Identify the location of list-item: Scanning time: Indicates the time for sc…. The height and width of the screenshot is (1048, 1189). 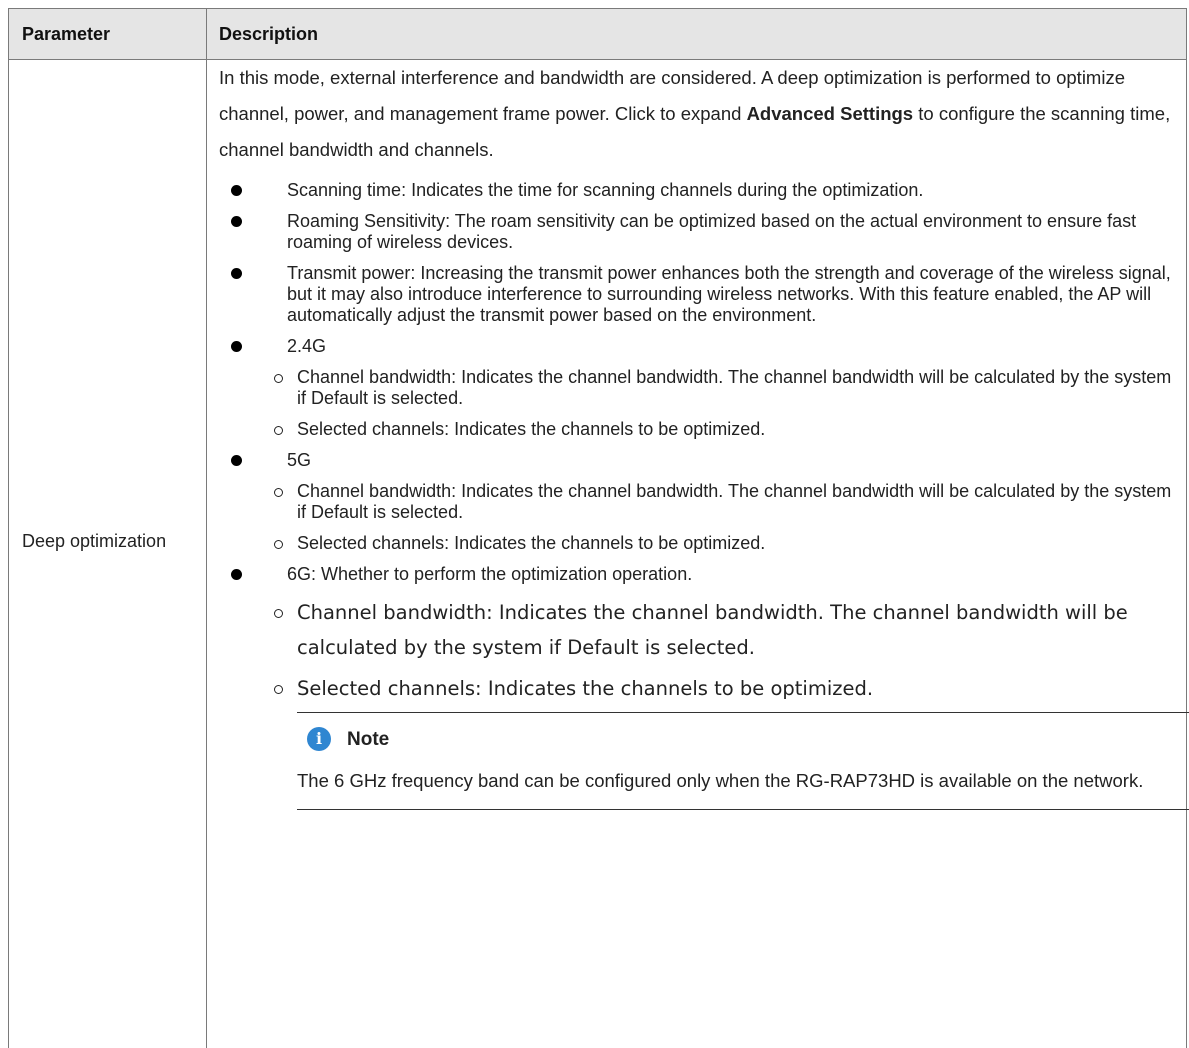
(699, 190).